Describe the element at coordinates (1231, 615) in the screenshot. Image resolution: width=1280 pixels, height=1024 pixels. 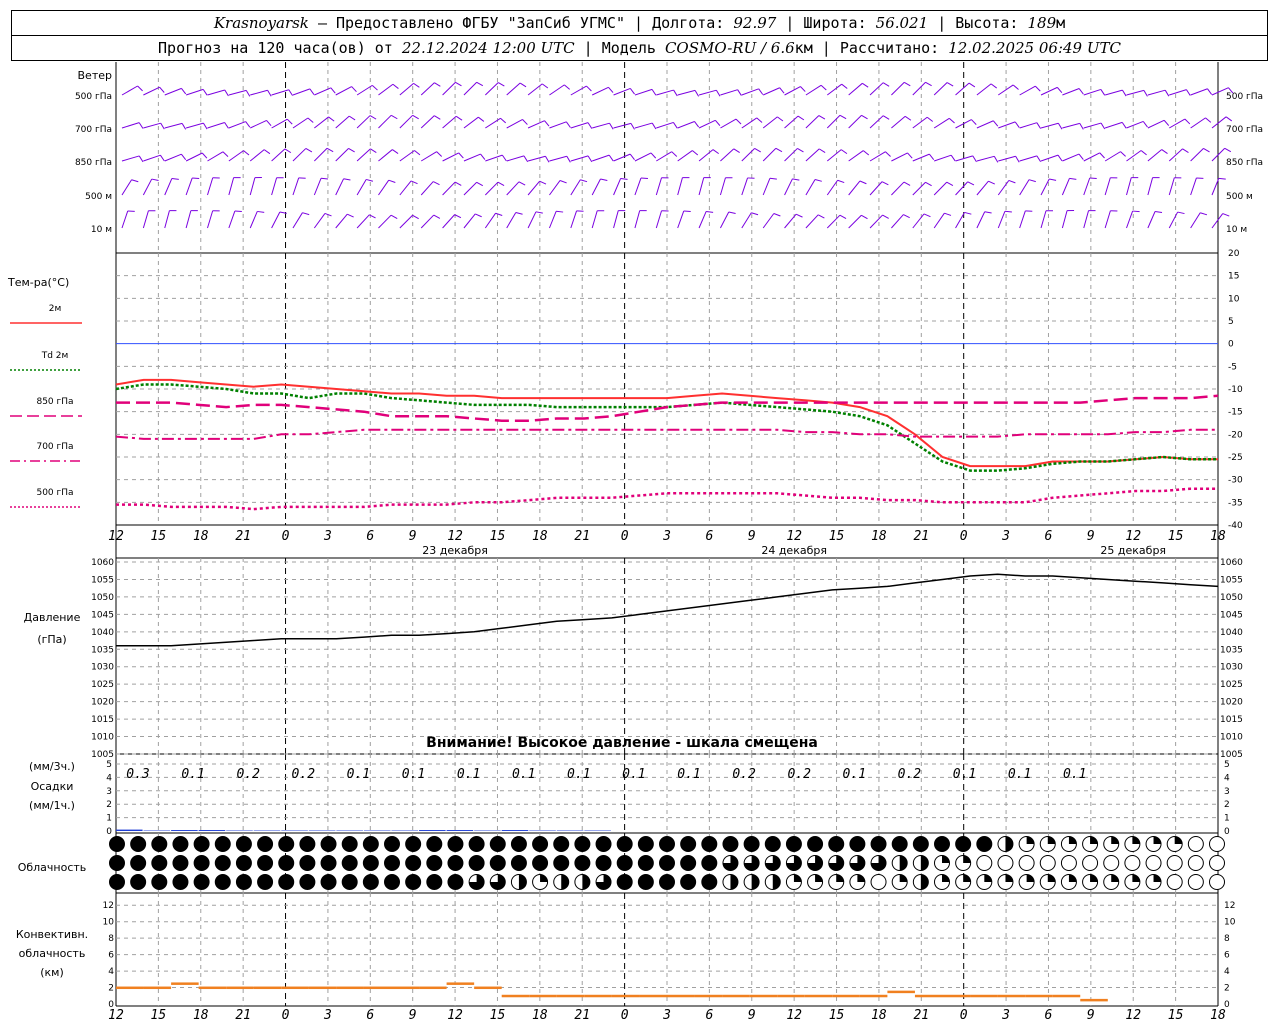
I see `press-ytick-right: 1045` at that location.